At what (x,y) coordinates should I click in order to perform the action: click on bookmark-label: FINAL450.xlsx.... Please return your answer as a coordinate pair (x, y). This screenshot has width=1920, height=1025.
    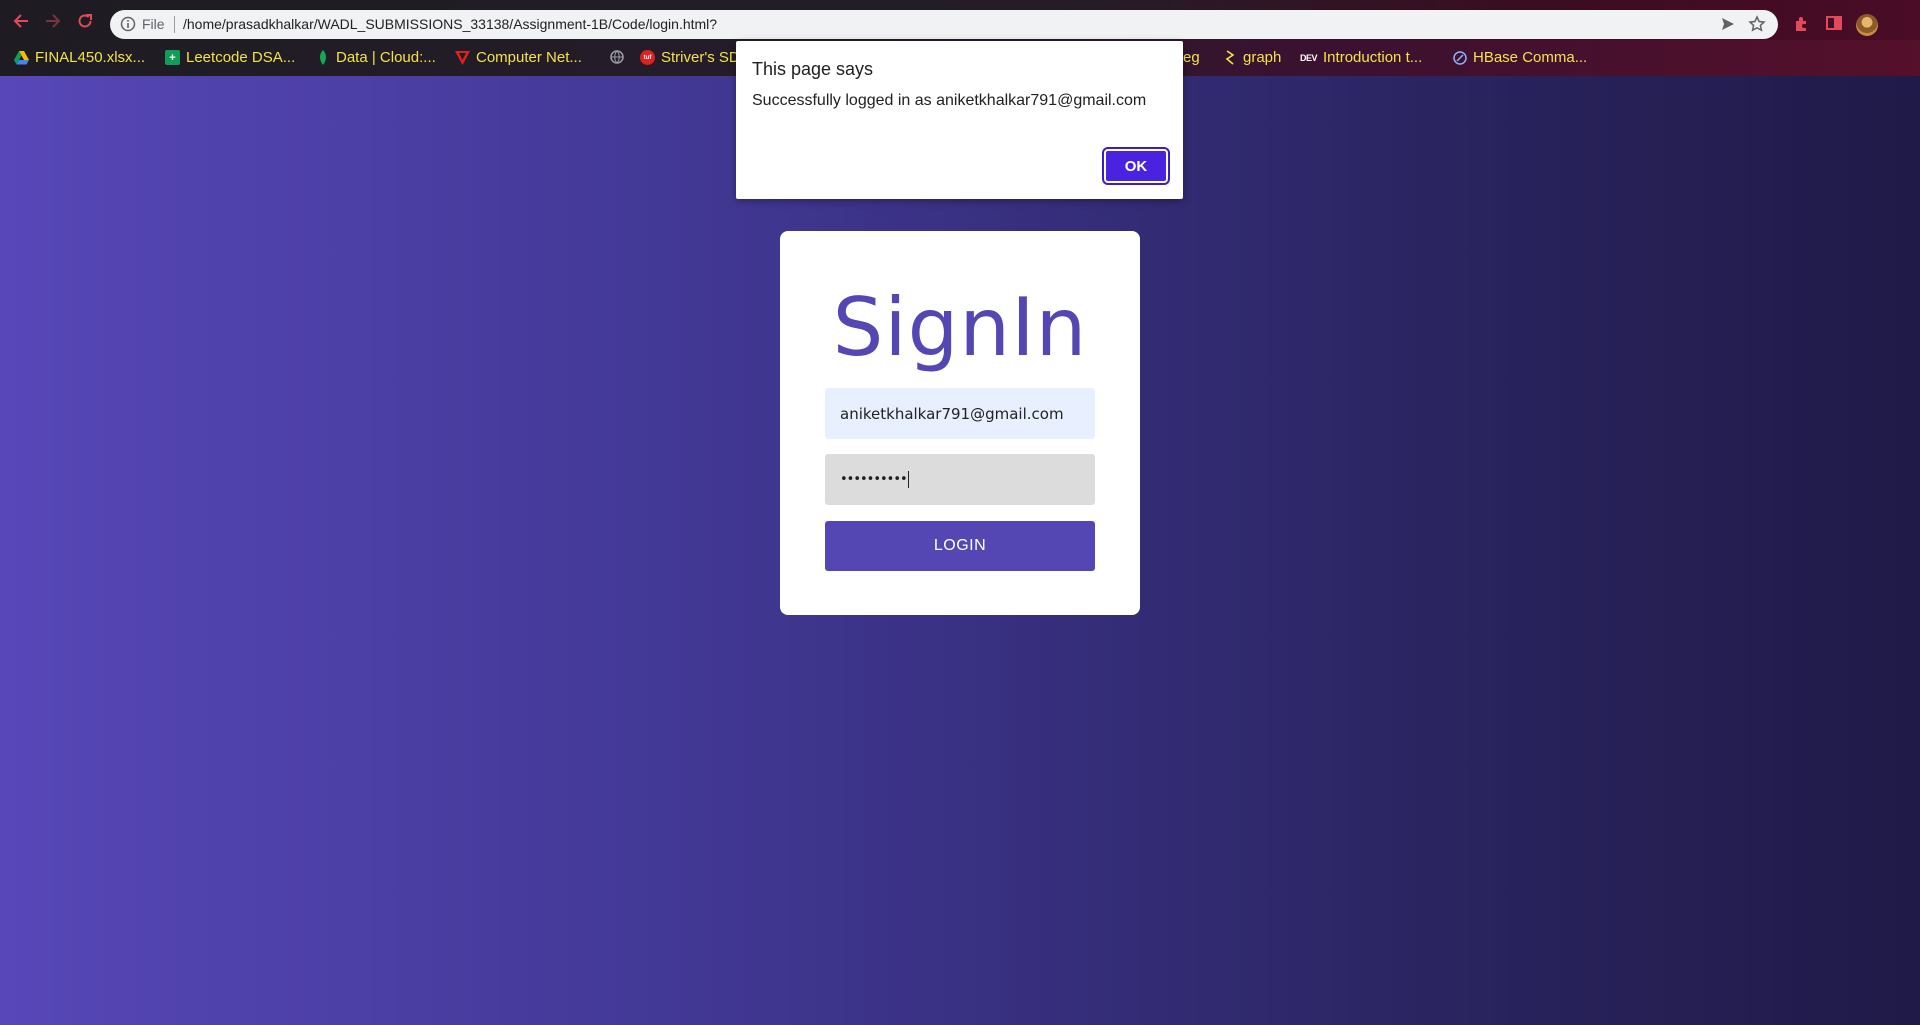
    Looking at the image, I should click on (90, 57).